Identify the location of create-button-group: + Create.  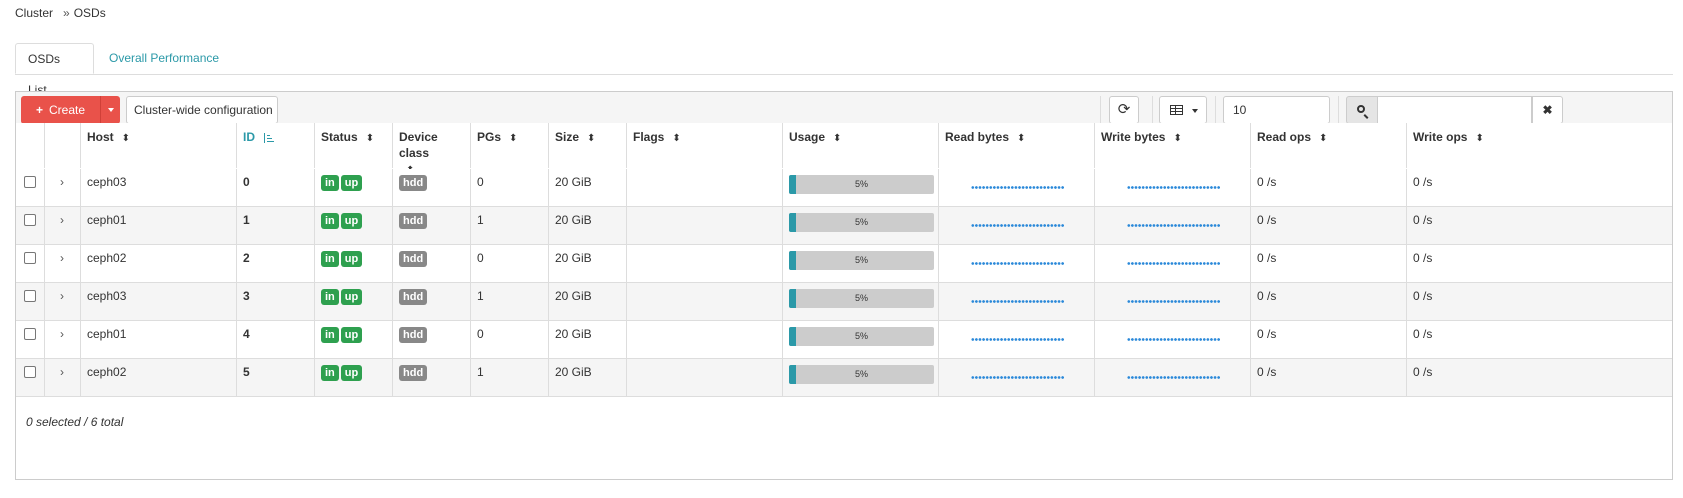
(70, 110).